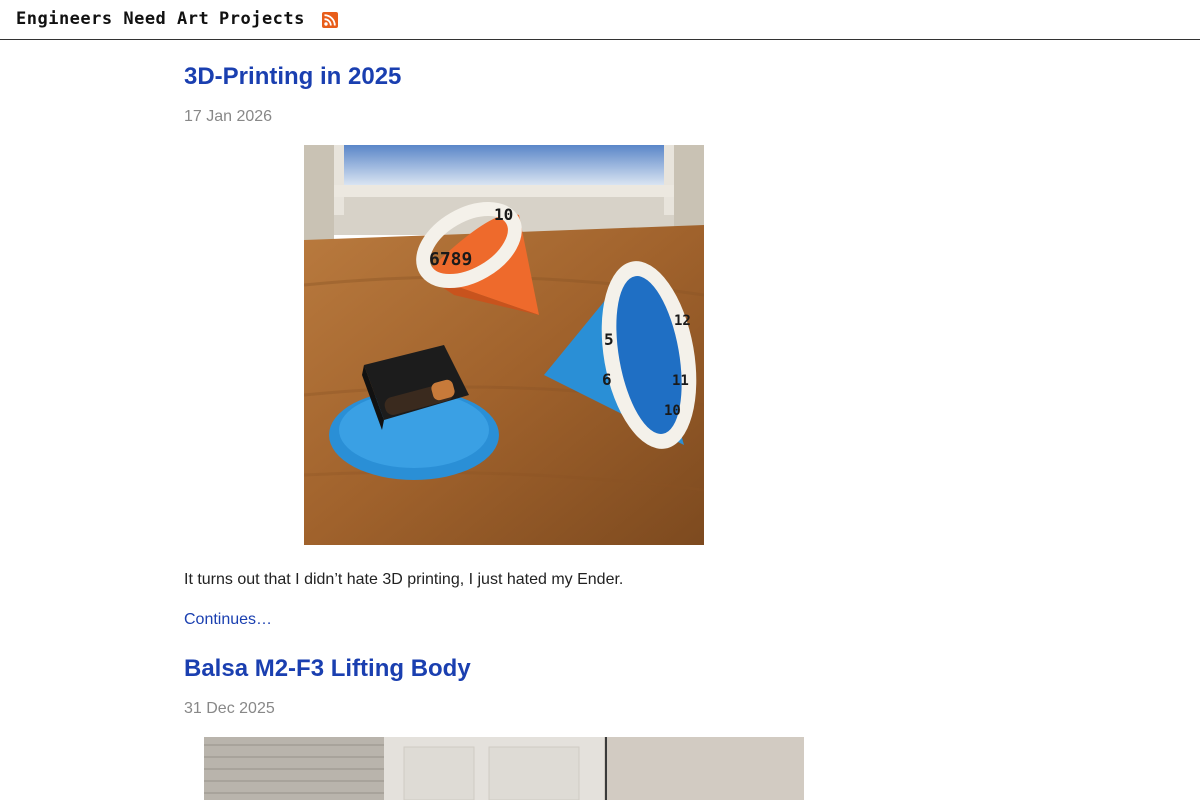 The width and height of the screenshot is (1200, 800). What do you see at coordinates (327, 669) in the screenshot?
I see `post-title-link: Balsa M2-F3 Lifting Body` at bounding box center [327, 669].